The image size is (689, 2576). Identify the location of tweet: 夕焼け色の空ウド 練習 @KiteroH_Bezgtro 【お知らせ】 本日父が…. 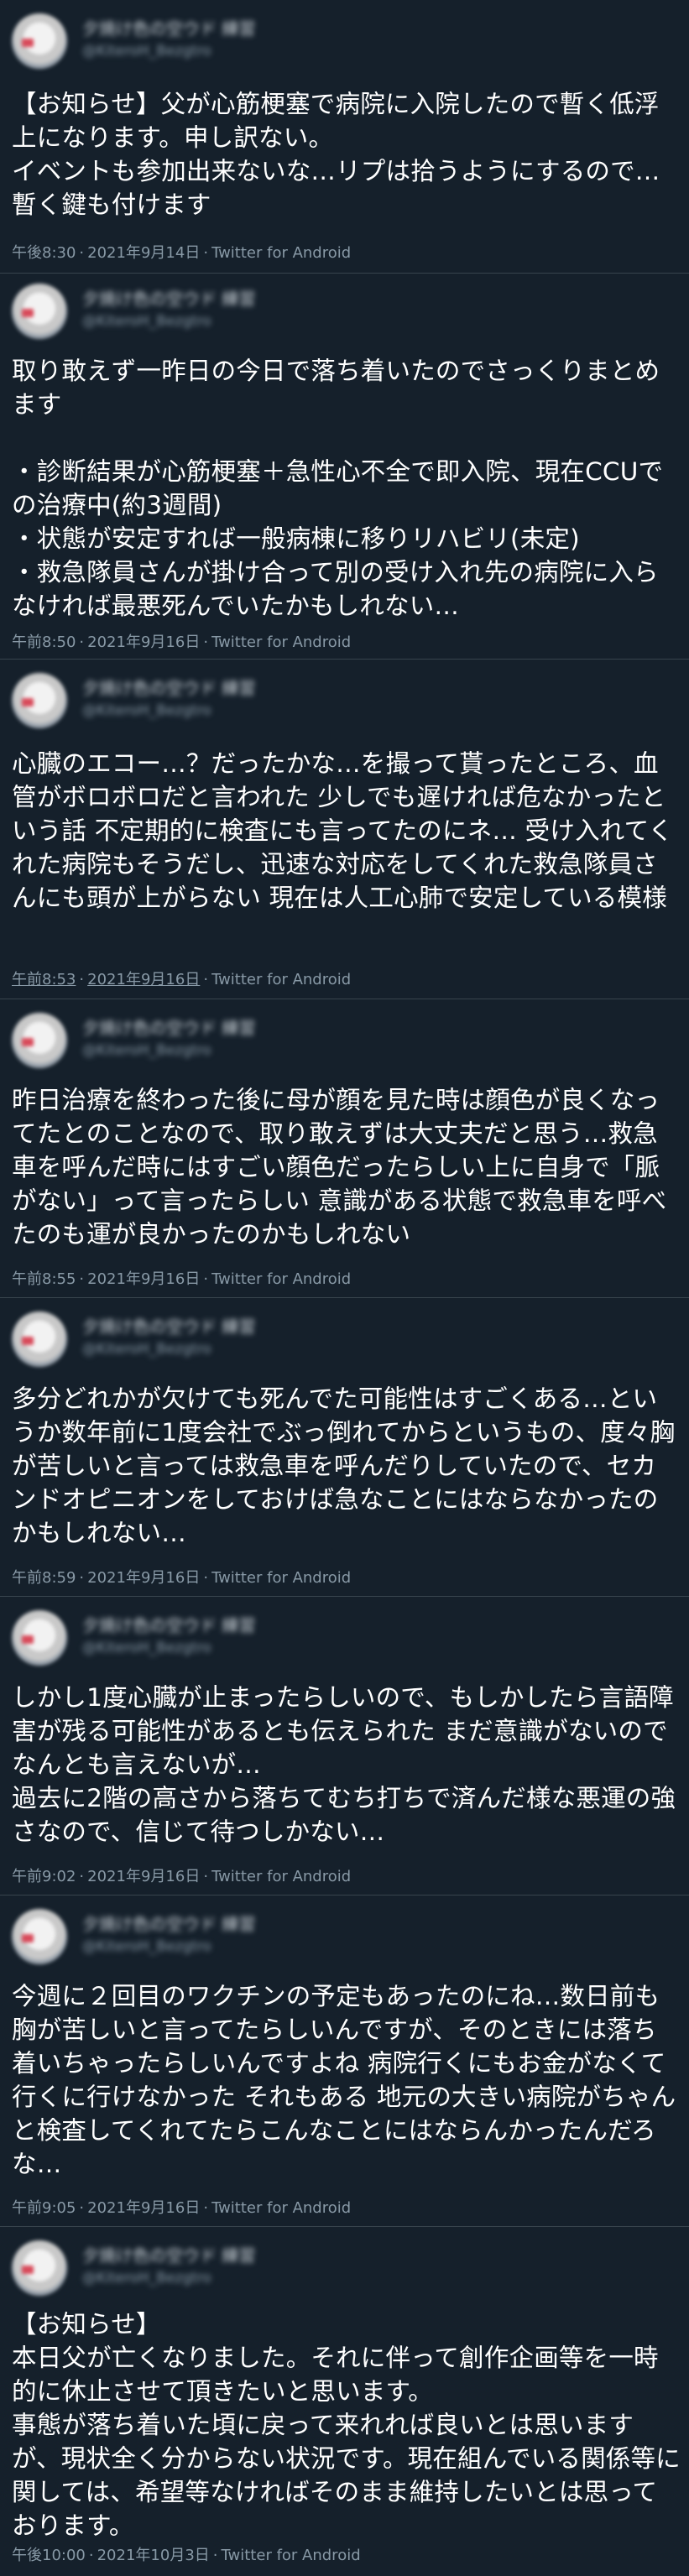
(344, 2401).